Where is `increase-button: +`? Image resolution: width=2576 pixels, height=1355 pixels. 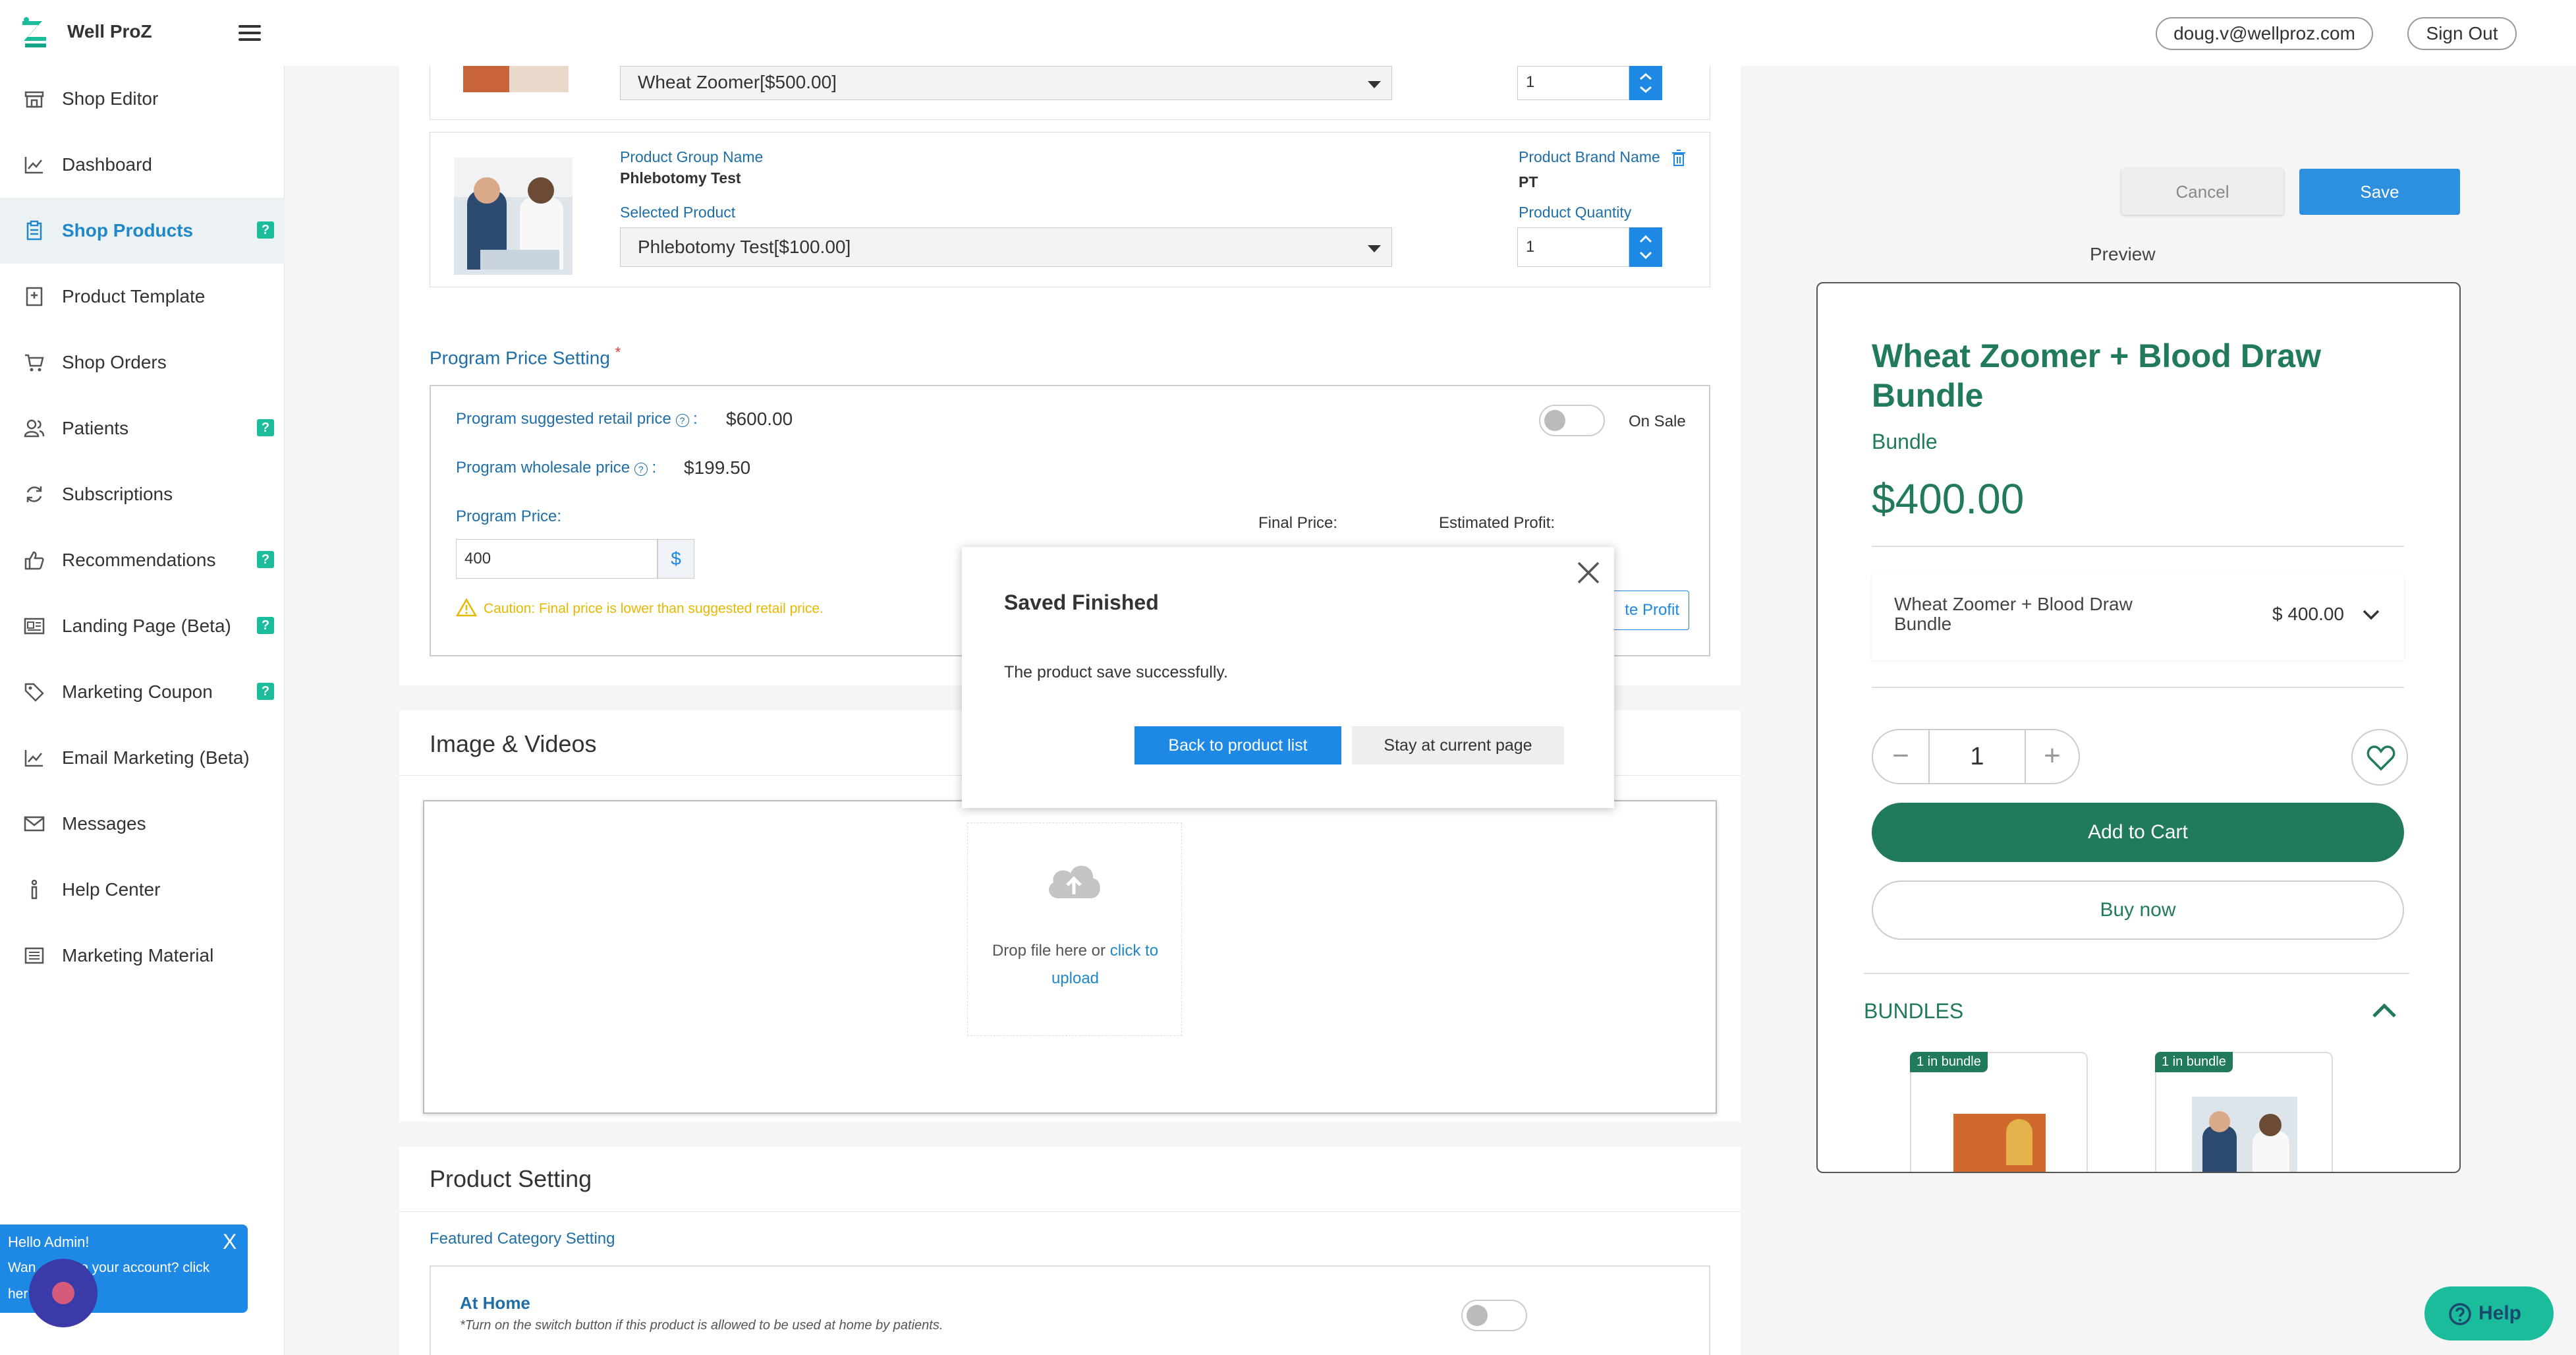
increase-button: + is located at coordinates (2052, 756).